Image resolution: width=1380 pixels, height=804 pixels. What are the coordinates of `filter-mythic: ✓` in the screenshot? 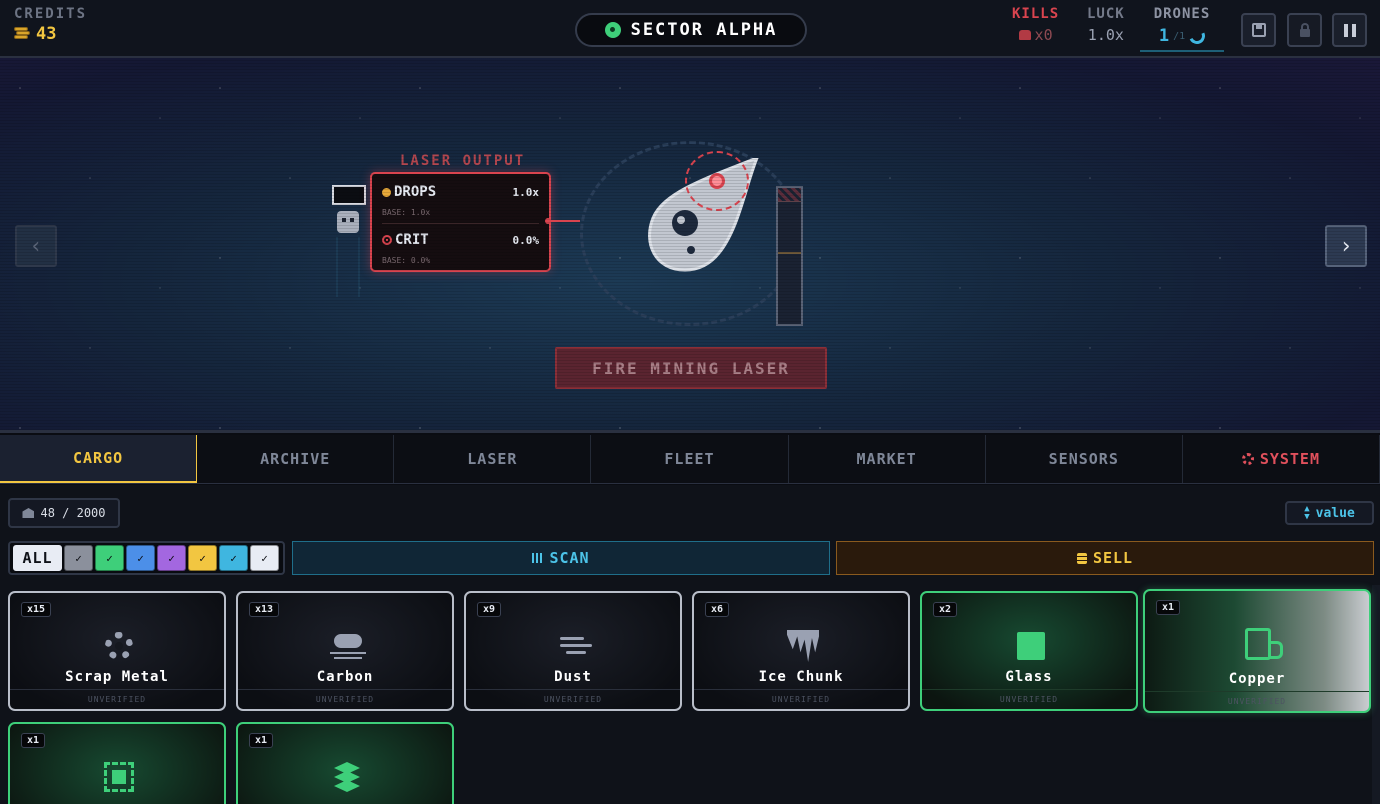 It's located at (233, 558).